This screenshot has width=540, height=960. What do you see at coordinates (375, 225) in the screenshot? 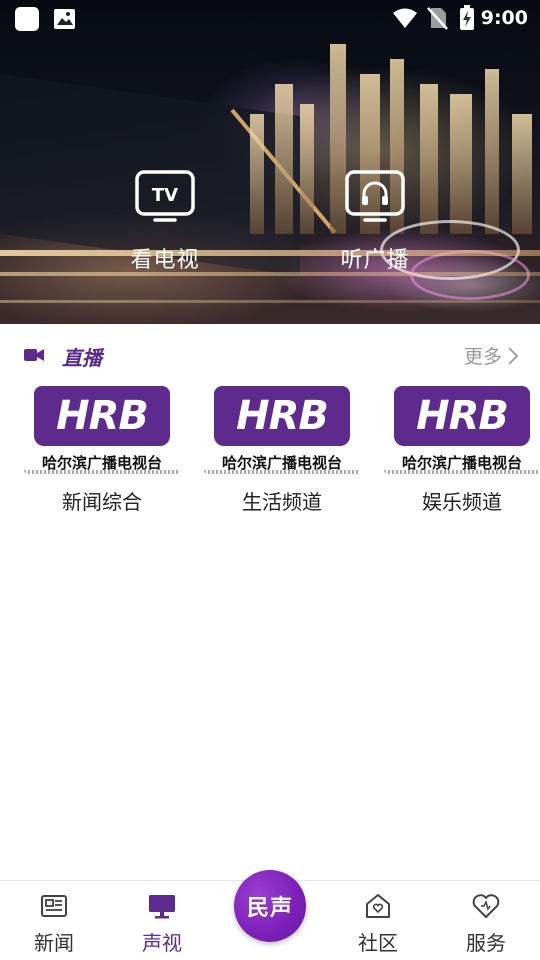
I see `listen-radio-button: 听广播` at bounding box center [375, 225].